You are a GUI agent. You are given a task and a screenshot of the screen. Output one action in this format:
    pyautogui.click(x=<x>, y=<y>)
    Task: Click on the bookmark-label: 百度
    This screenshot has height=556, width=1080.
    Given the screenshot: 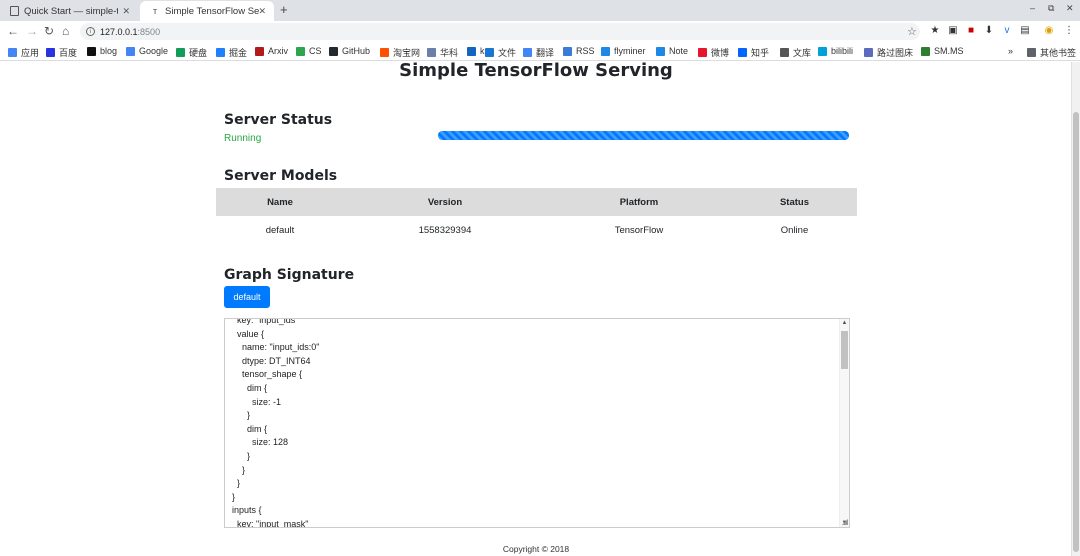 What is the action you would take?
    pyautogui.click(x=68, y=53)
    